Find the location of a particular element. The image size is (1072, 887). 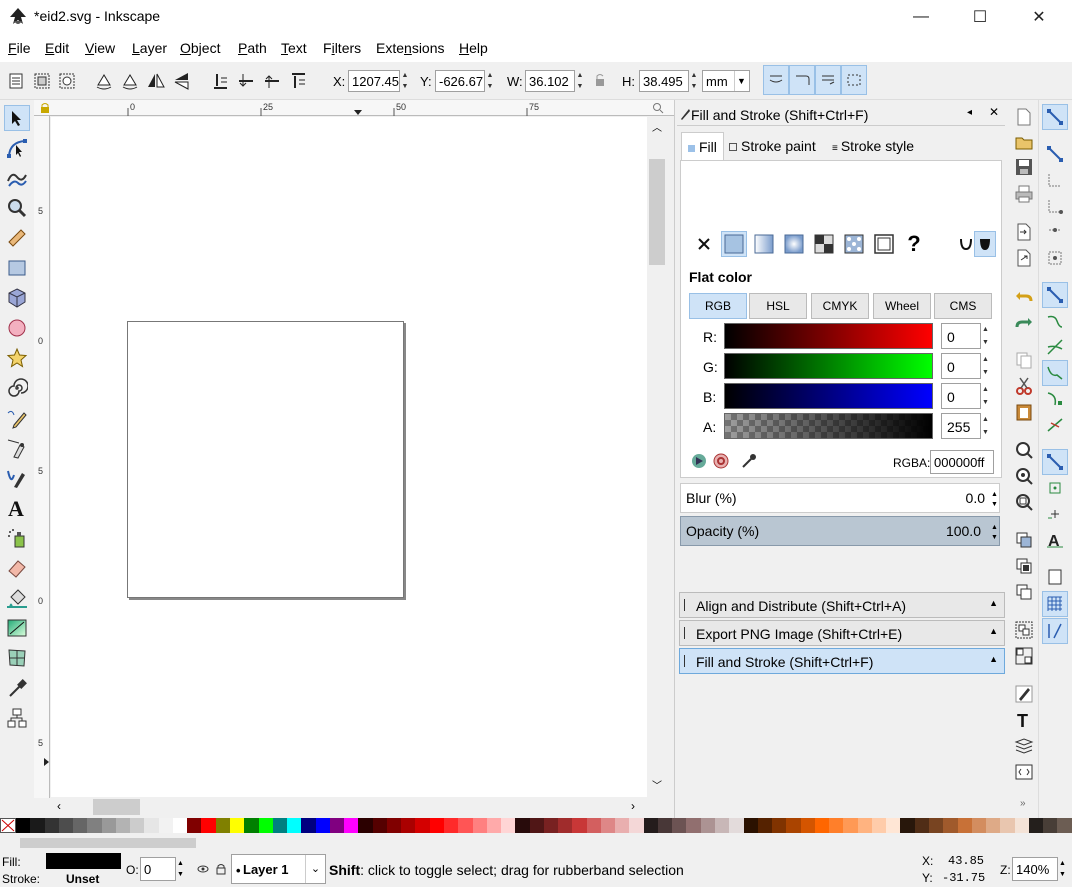

export-icon is located at coordinates (1024, 258).